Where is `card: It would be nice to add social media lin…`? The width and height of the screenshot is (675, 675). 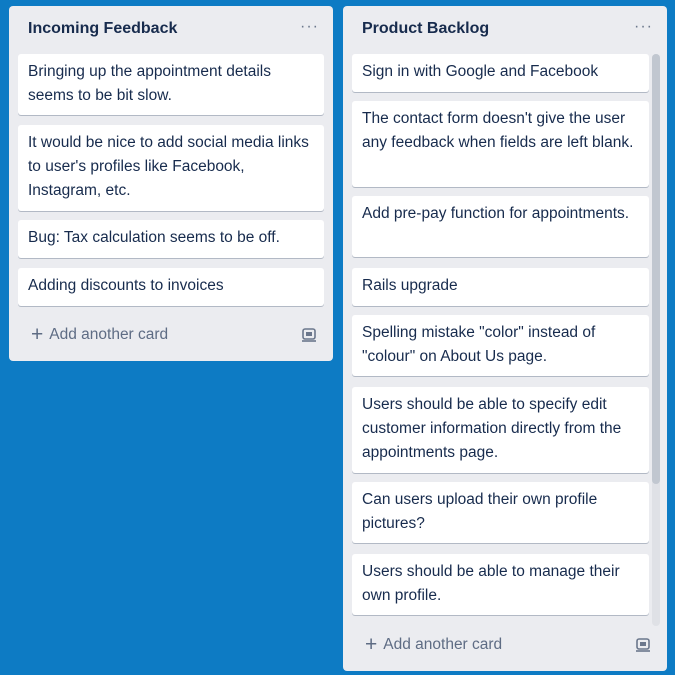 card: It would be nice to add social media lin… is located at coordinates (171, 168).